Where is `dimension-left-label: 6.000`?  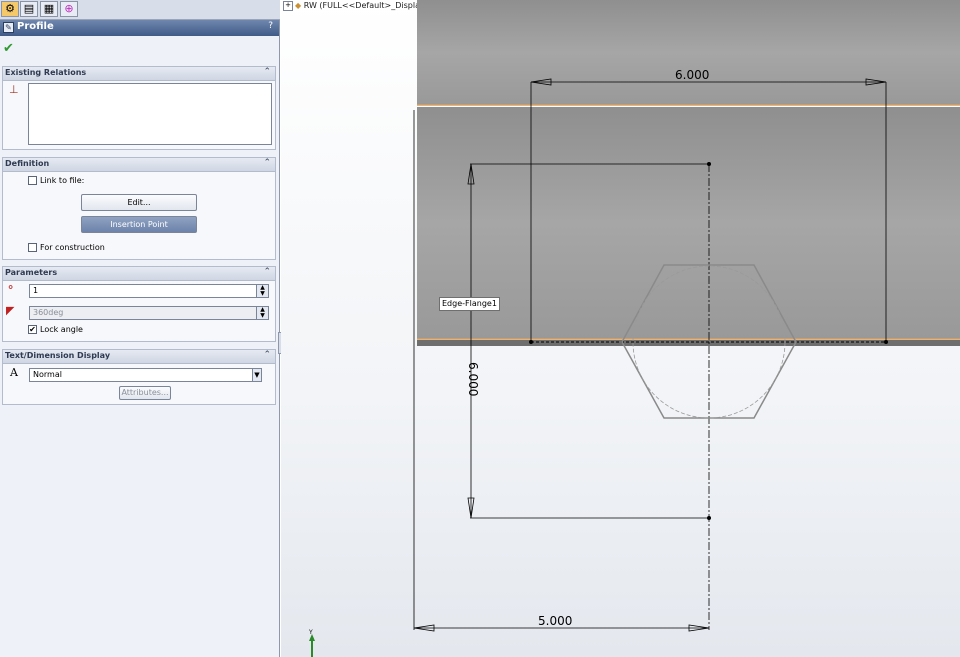 dimension-left-label: 6.000 is located at coordinates (473, 379).